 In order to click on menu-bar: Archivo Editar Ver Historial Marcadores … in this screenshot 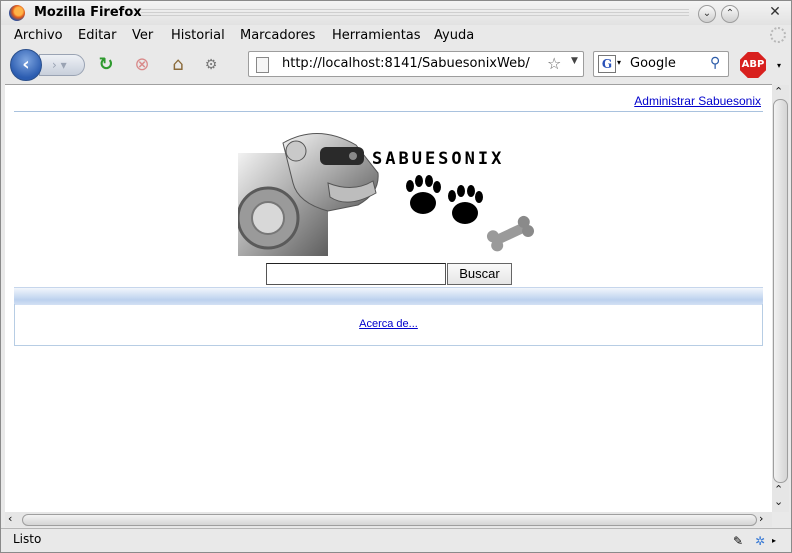, I will do `click(396, 36)`.